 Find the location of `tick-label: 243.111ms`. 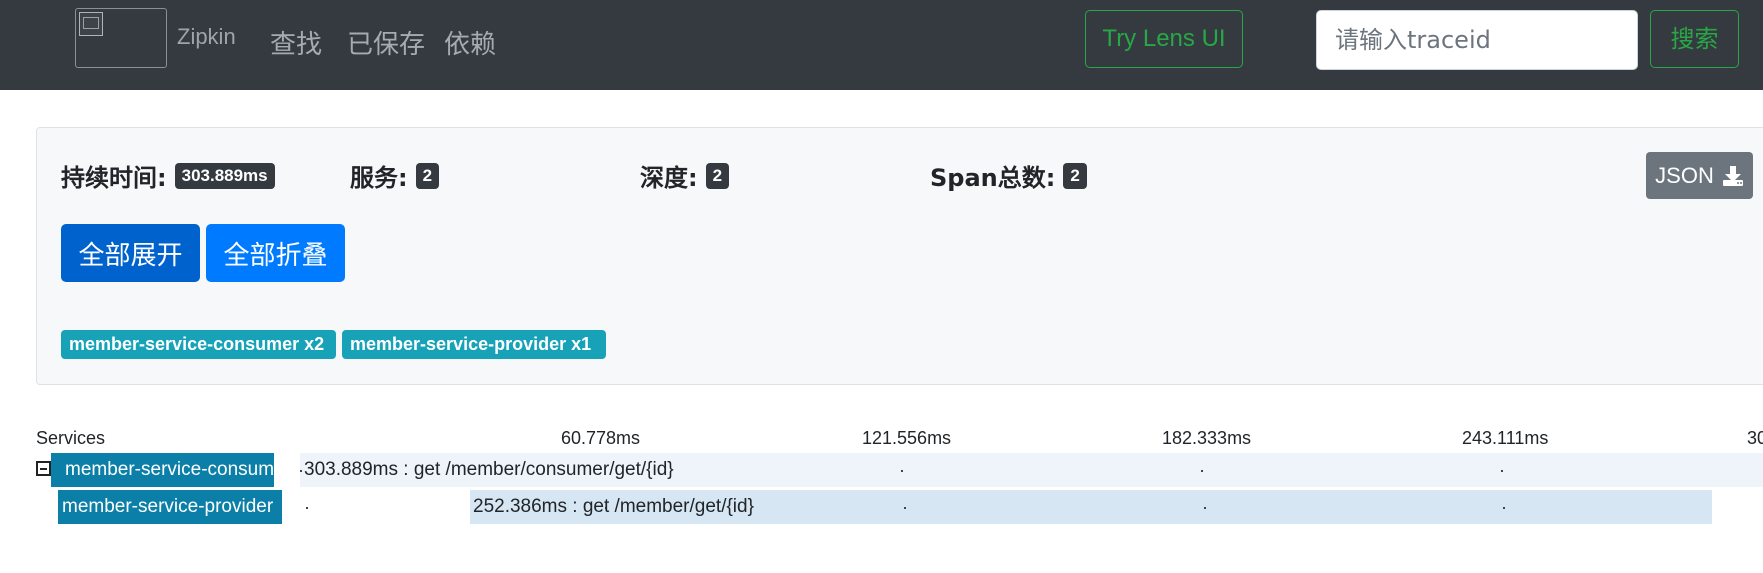

tick-label: 243.111ms is located at coordinates (1505, 438).